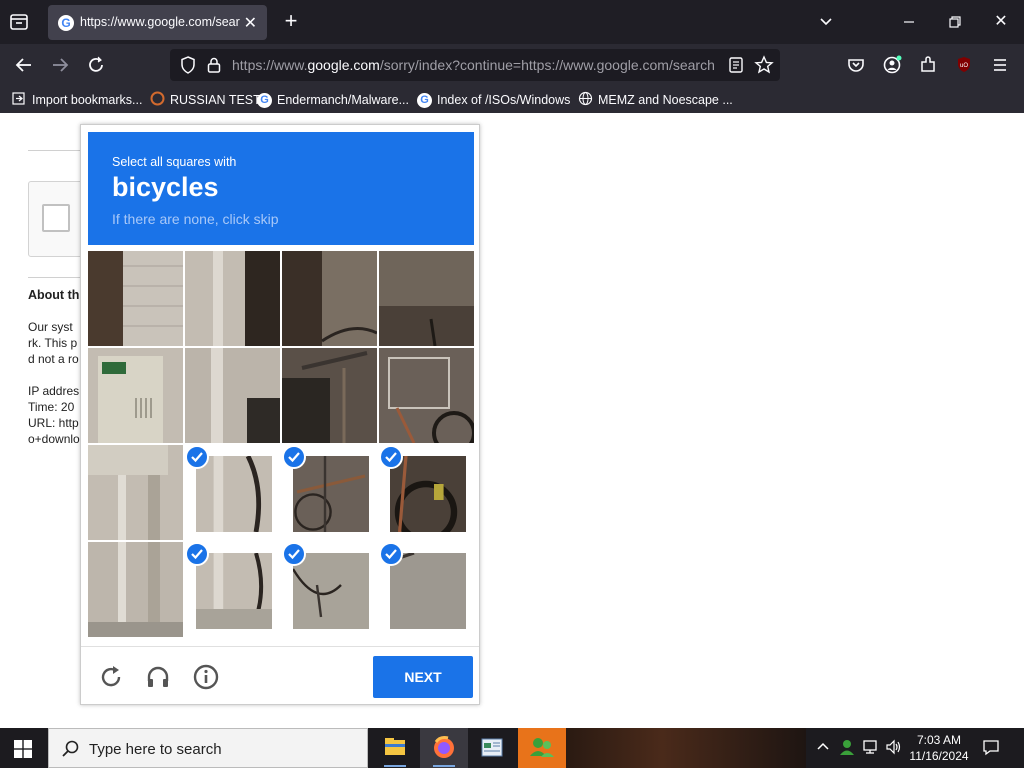 This screenshot has height=773, width=1024. What do you see at coordinates (54, 295) in the screenshot?
I see `about-heading: About th` at bounding box center [54, 295].